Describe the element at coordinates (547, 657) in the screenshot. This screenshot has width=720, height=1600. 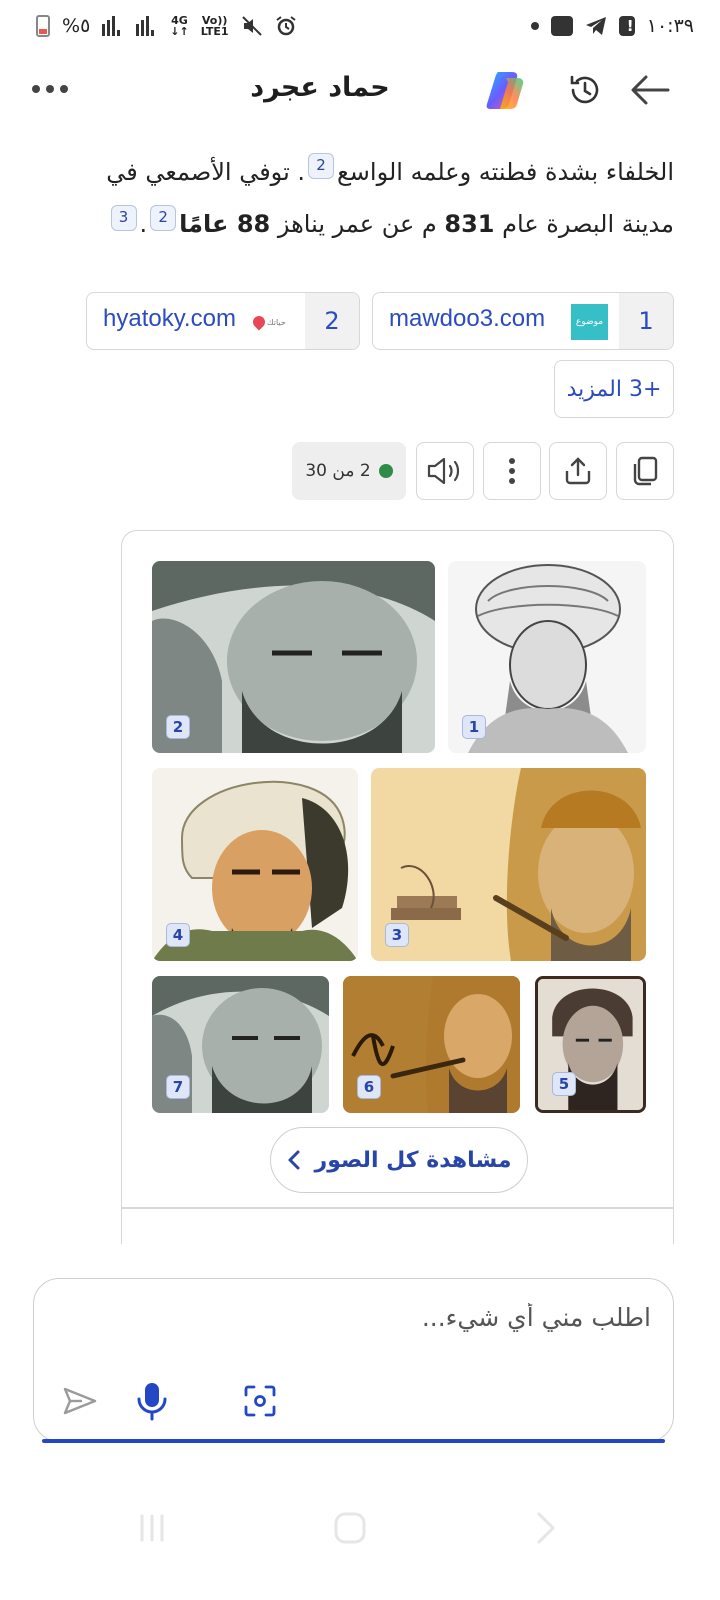
I see `gallery-image-1: 1` at that location.